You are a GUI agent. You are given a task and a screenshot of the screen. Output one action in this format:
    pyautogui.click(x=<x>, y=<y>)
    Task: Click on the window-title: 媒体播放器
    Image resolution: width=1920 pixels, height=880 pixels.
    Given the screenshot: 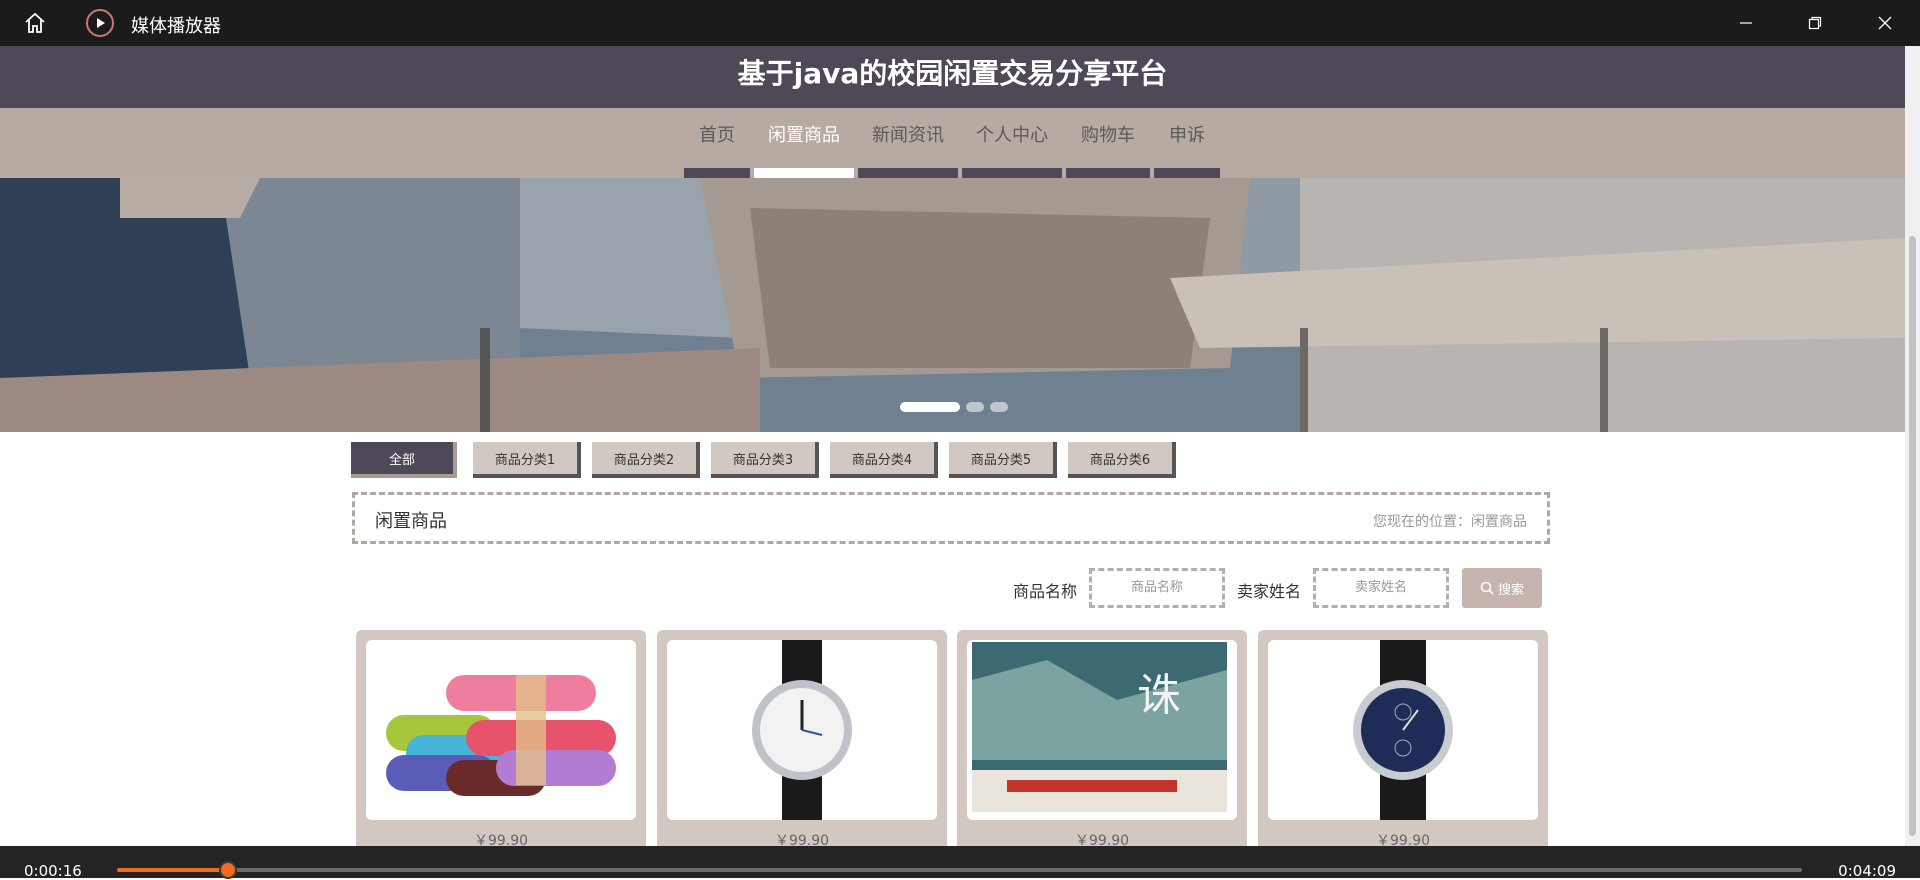 What is the action you would take?
    pyautogui.click(x=176, y=26)
    